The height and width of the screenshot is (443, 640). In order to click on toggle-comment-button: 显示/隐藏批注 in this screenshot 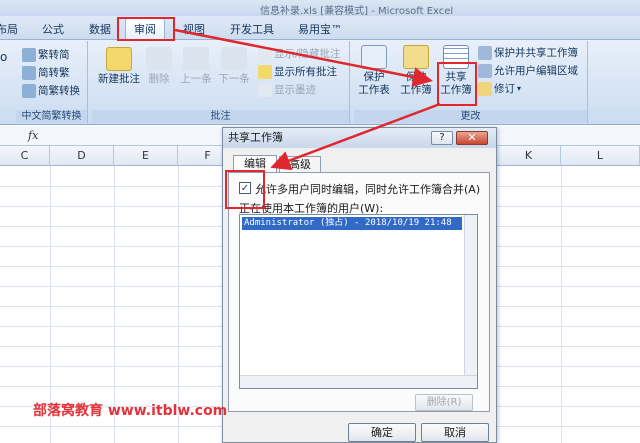, I will do `click(299, 53)`.